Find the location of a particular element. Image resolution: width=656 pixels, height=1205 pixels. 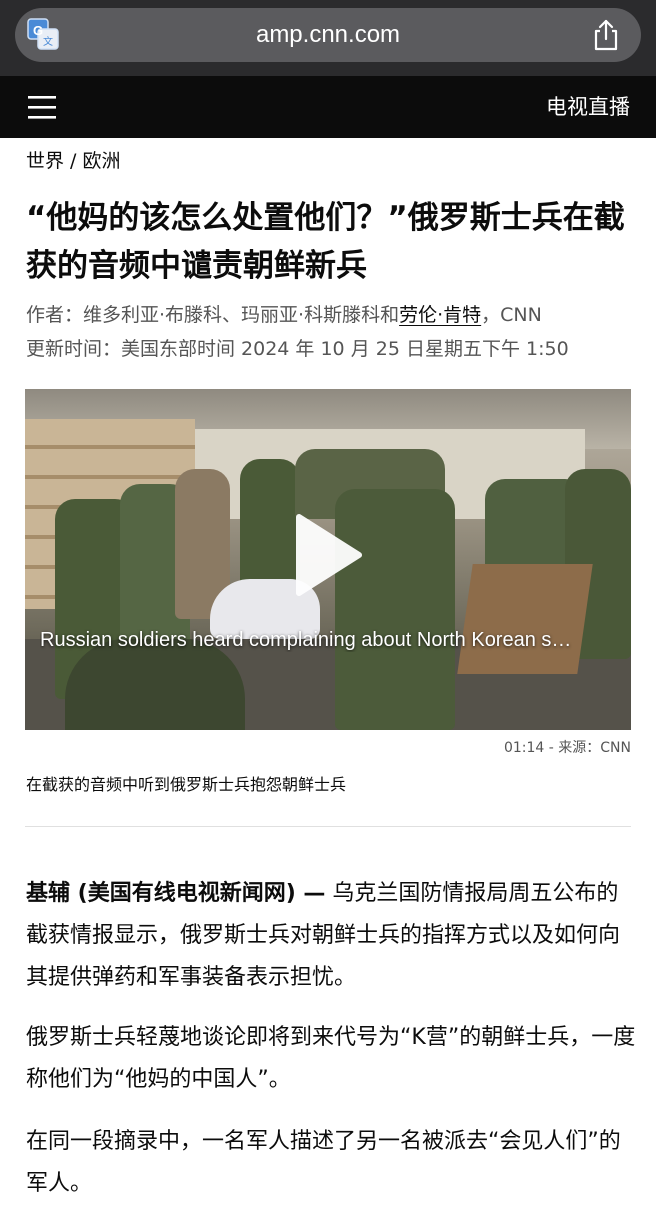

byline: 作者：维多利亚·布滕科、玛丽亚·科斯滕科和劳伦·肯特，CNN is located at coordinates (331, 315).